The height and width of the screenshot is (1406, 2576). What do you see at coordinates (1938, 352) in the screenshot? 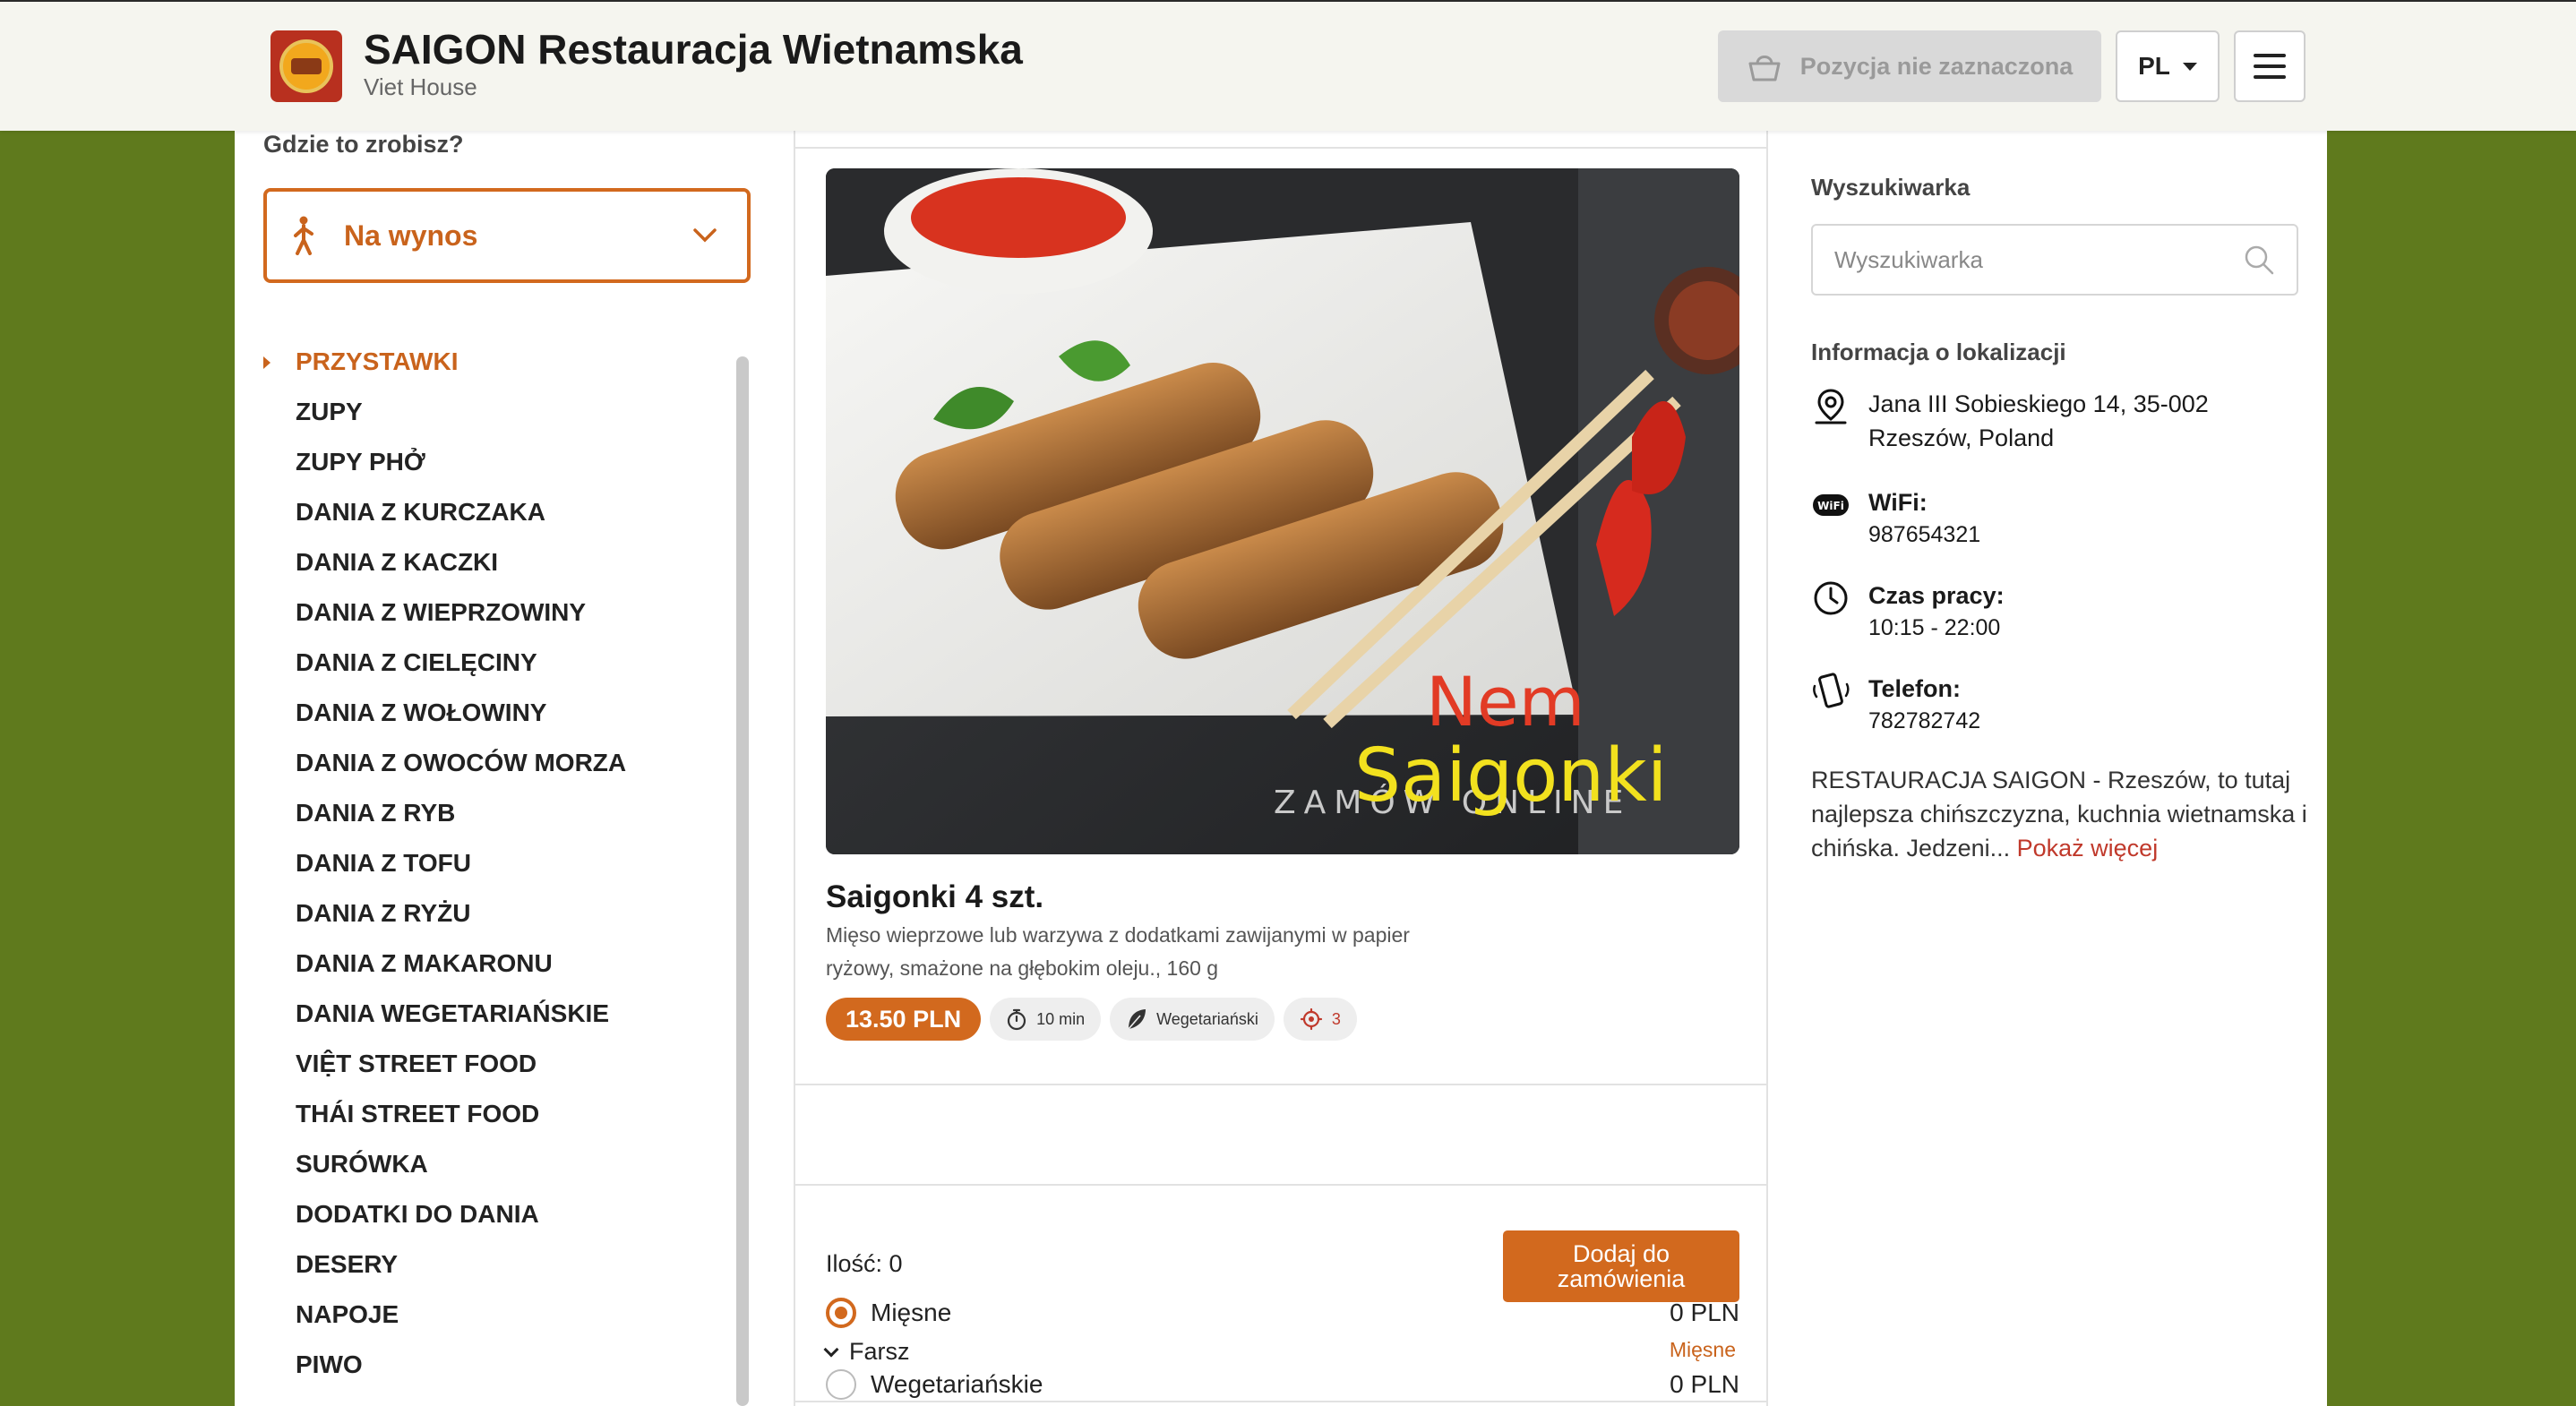
I see `location-info-label: Informacja o lokalizacji` at bounding box center [1938, 352].